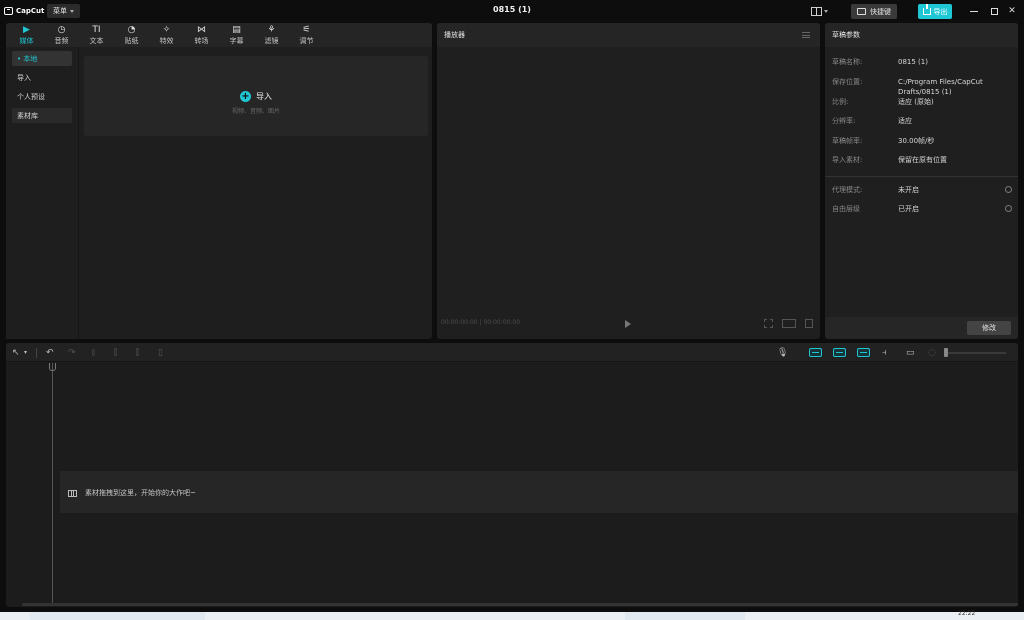  I want to click on tab-media: ▶ 媒体, so click(26, 35).